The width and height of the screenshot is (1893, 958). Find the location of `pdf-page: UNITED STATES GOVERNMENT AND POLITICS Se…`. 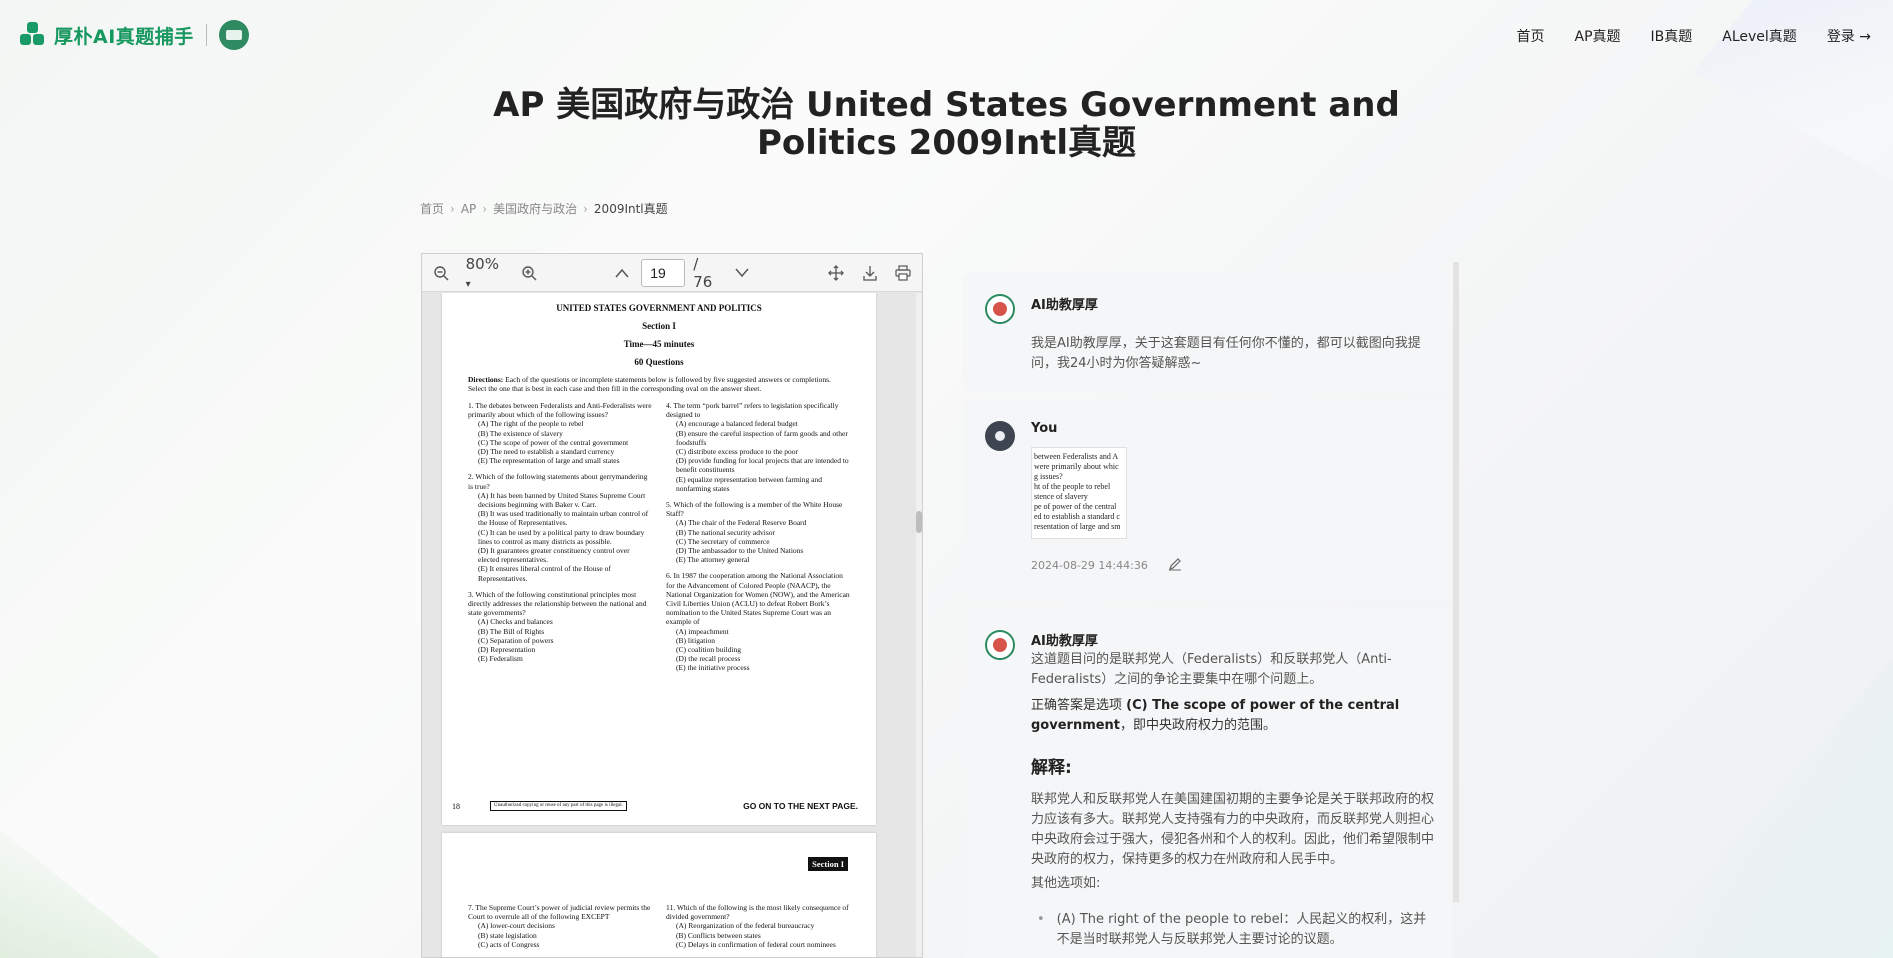

pdf-page: UNITED STATES GOVERNMENT AND POLITICS Se… is located at coordinates (659, 559).